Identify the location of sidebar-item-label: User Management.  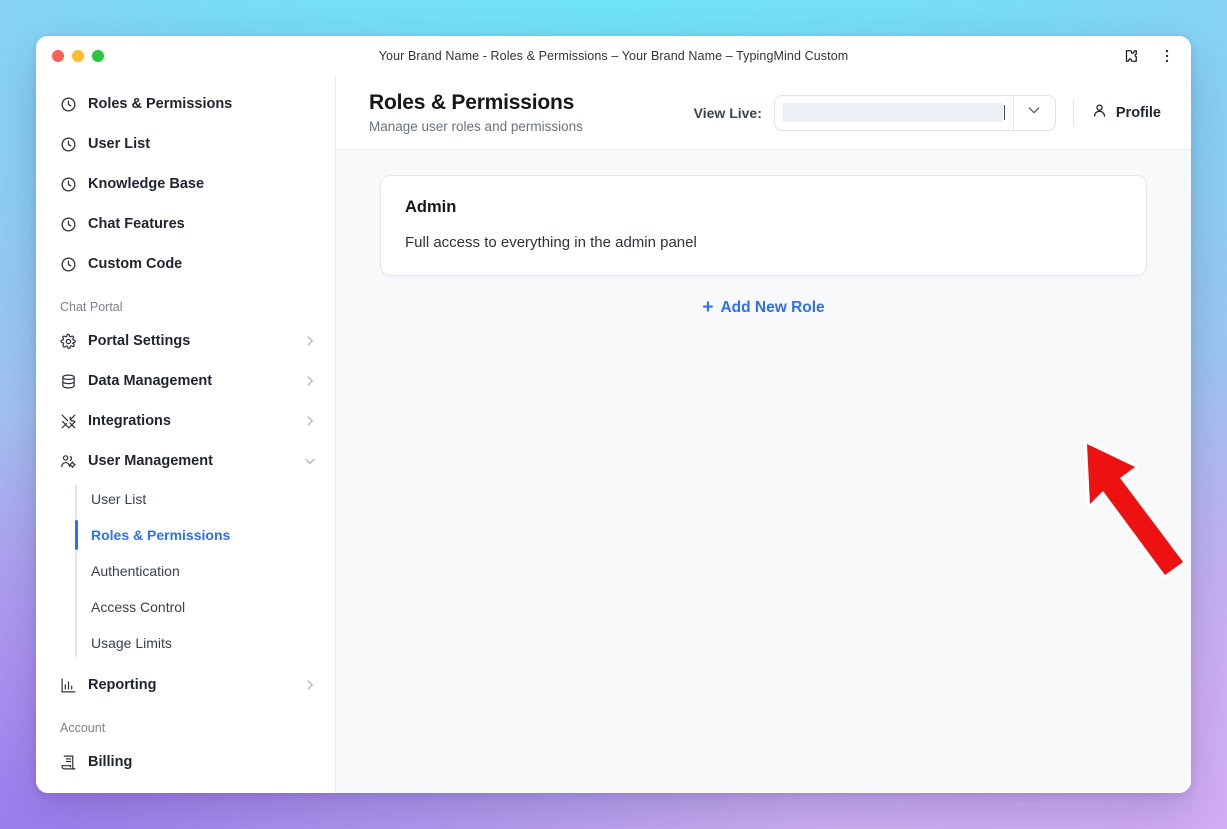
(150, 461).